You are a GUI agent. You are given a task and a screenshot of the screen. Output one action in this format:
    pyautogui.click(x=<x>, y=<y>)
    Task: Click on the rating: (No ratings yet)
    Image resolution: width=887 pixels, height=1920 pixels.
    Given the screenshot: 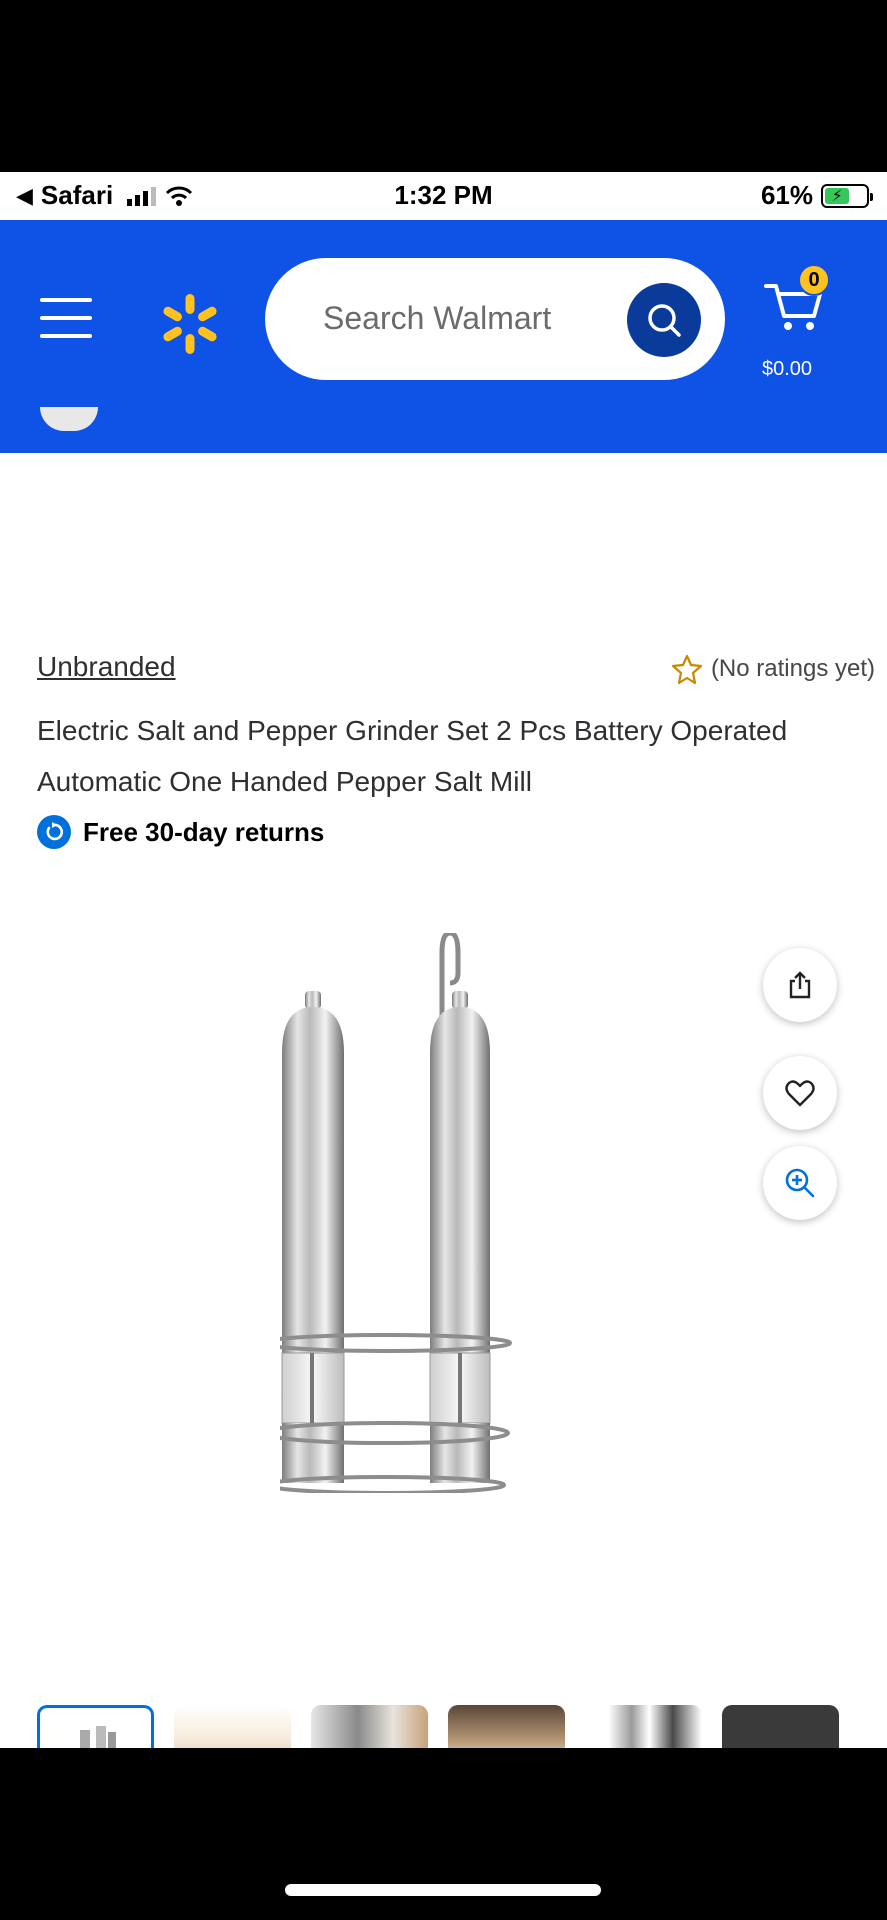 What is the action you would take?
    pyautogui.click(x=773, y=669)
    